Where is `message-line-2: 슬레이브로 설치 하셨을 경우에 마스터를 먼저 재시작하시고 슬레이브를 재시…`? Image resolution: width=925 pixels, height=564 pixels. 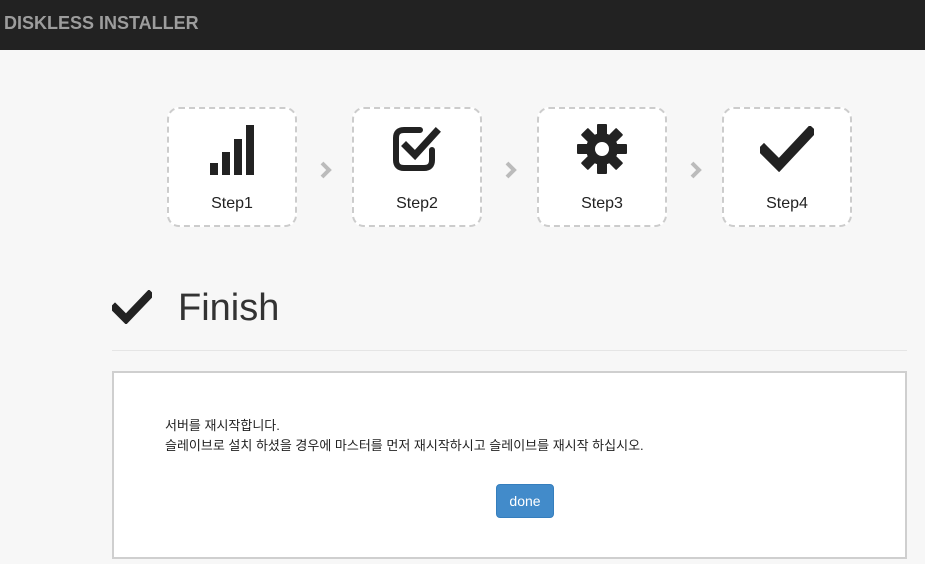 message-line-2: 슬레이브로 설치 하셨을 경우에 마스터를 먼저 재시작하시고 슬레이브를 재시… is located at coordinates (404, 445).